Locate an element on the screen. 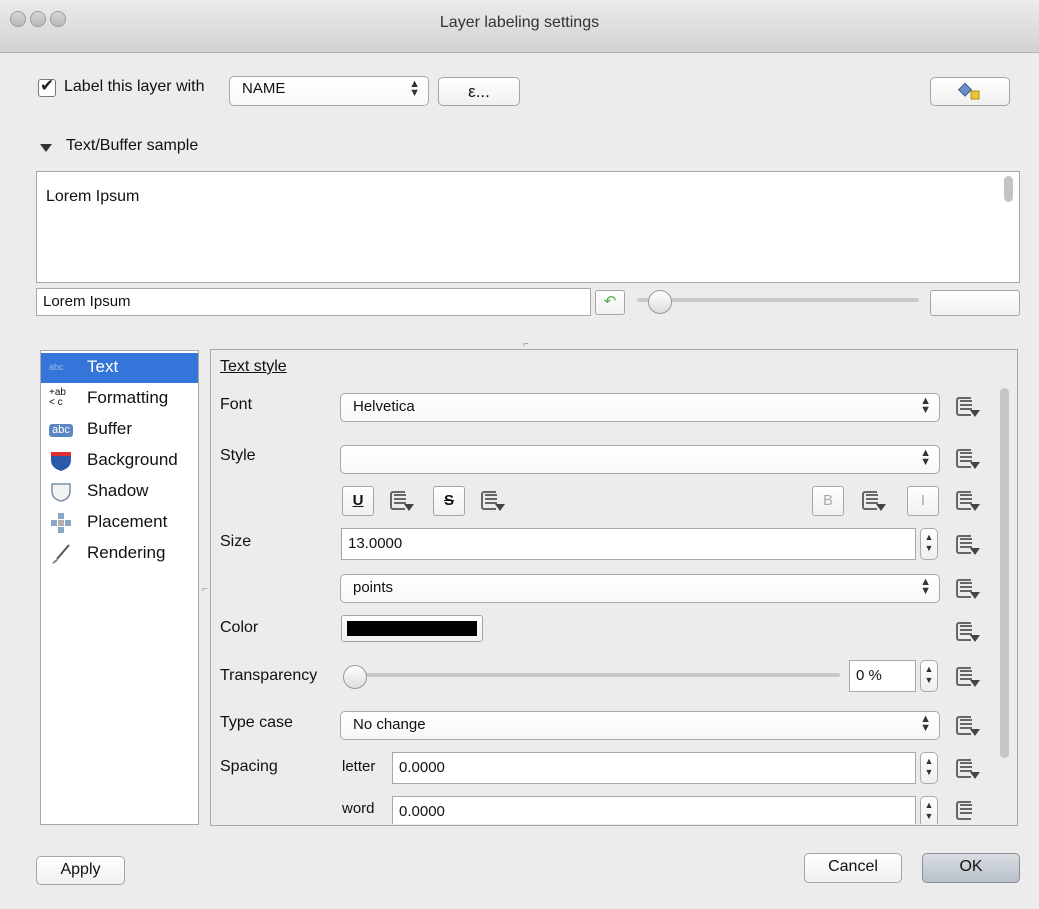  color-label: Color is located at coordinates (239, 627).